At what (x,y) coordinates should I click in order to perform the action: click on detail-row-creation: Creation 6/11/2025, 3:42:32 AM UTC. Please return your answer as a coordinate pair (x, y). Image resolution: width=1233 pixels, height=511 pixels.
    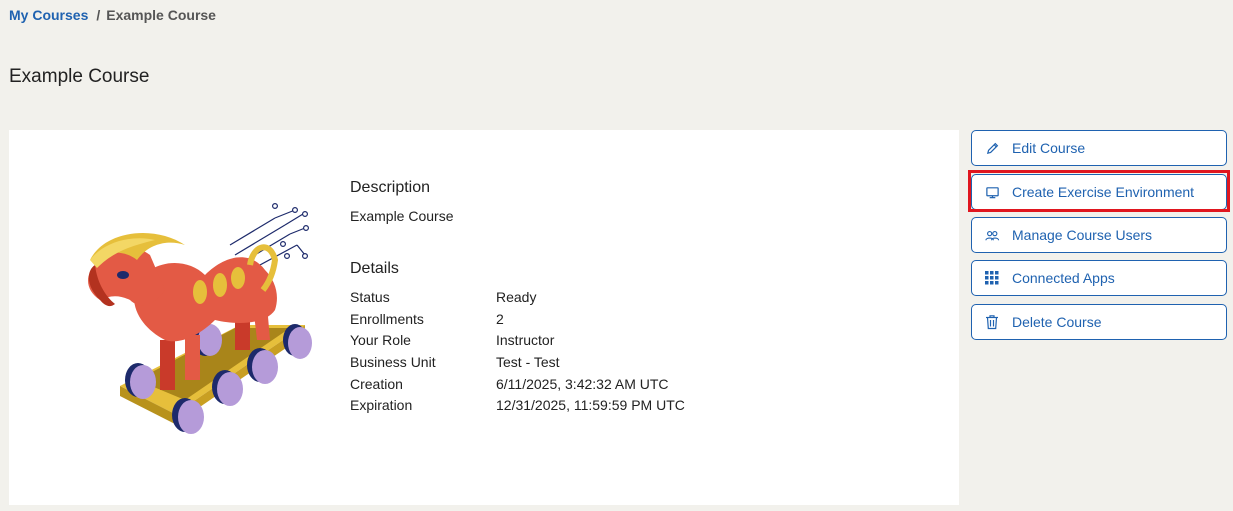
    Looking at the image, I should click on (517, 385).